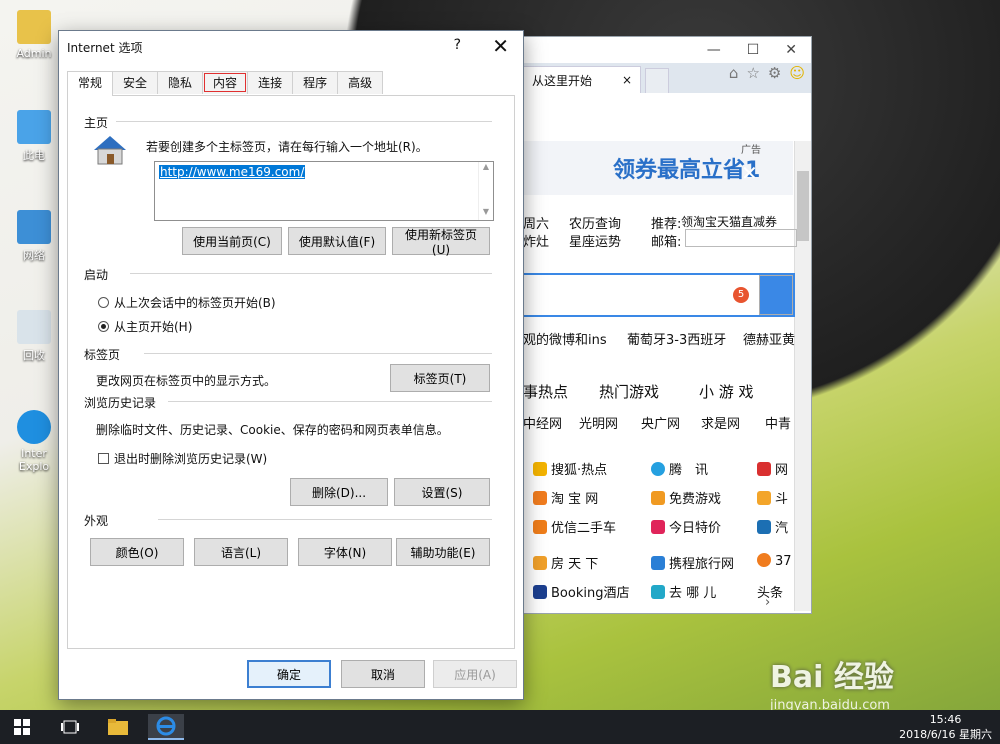 This screenshot has width=1000, height=744. I want to click on news-link: 葡萄牙3-3西班牙, so click(676, 338).